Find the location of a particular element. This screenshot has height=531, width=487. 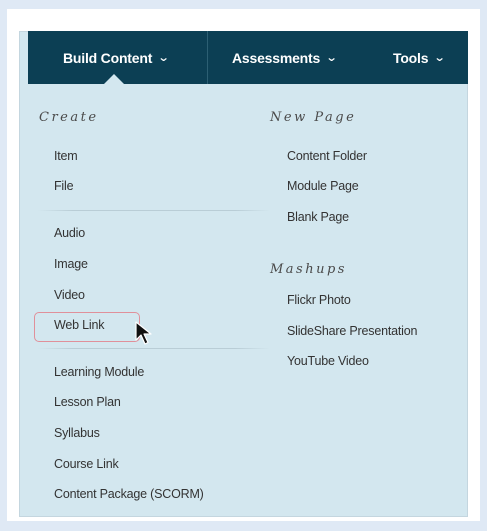

tab-build-content-label: Build Content is located at coordinates (108, 57).